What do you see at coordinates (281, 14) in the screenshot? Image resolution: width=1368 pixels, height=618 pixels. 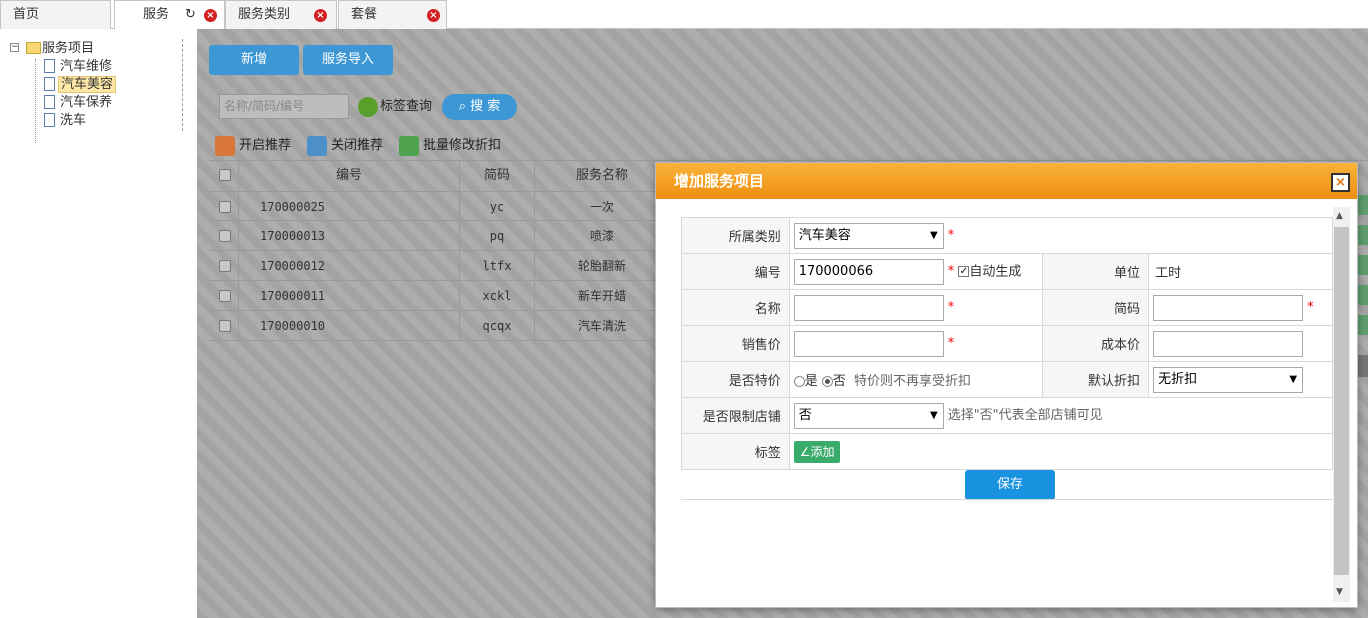 I see `tab-service-category: 服务类别 ×` at bounding box center [281, 14].